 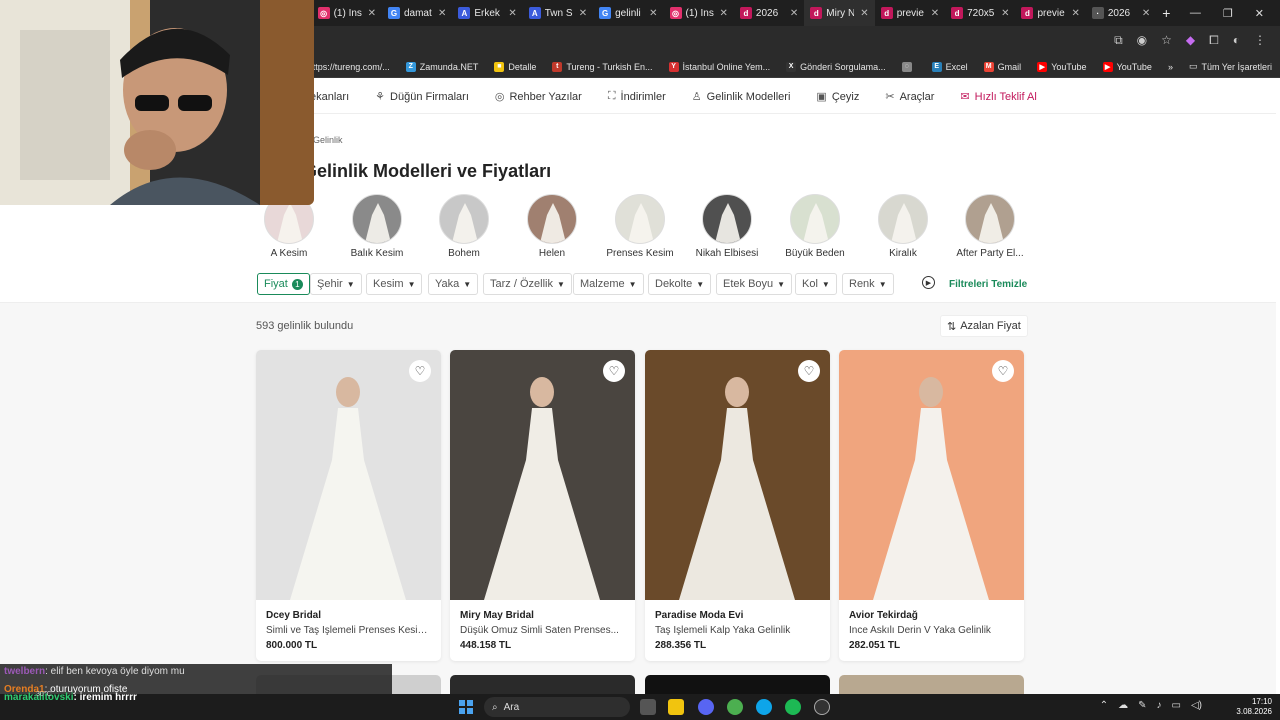 What do you see at coordinates (637, 96) in the screenshot?
I see `nav-item: ⛶ İndirimler` at bounding box center [637, 96].